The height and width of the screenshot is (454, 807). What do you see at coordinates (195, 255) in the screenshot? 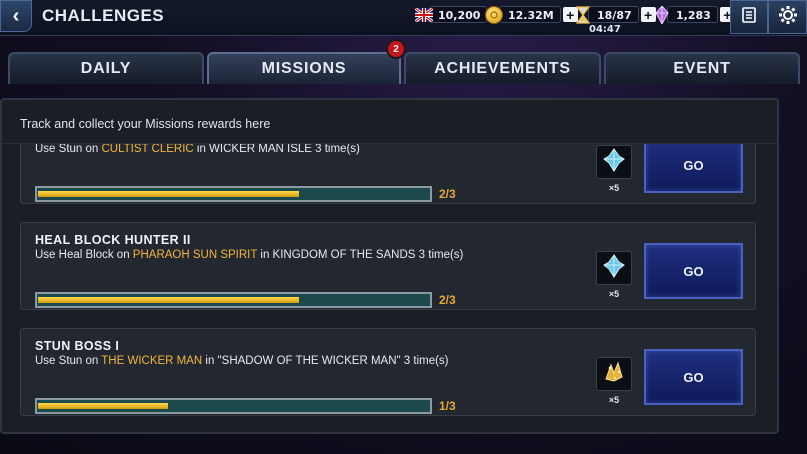
I see `mission-target: PHARAOH SUN SPIRIT` at bounding box center [195, 255].